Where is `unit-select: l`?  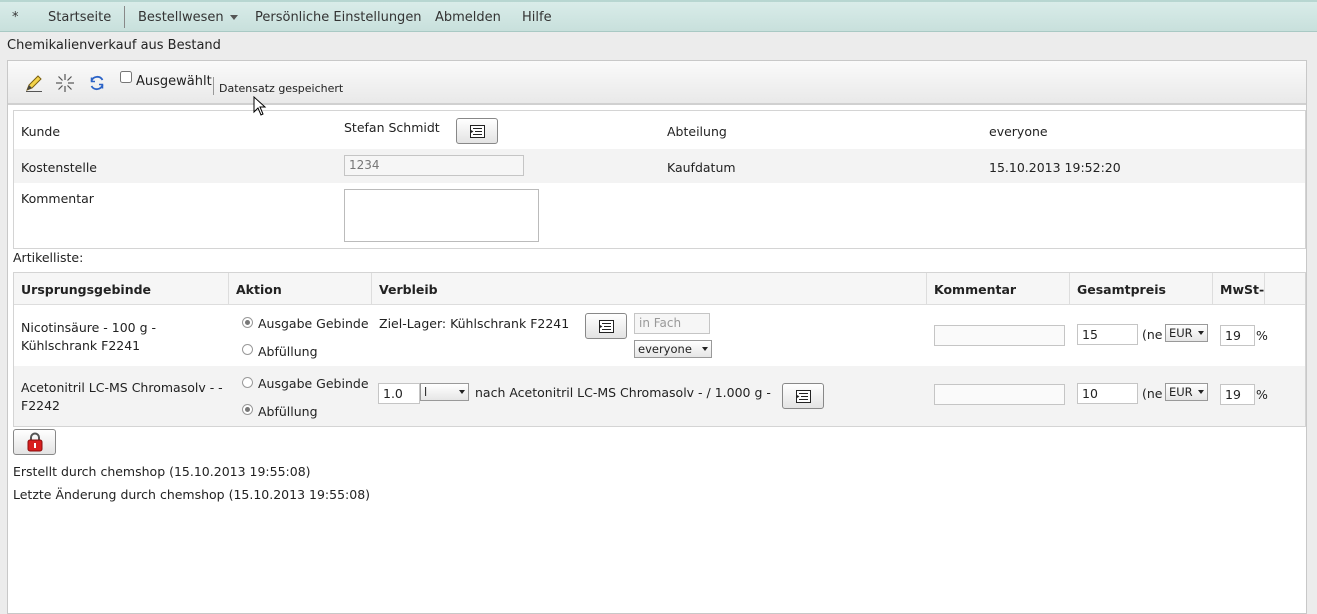
unit-select: l is located at coordinates (444, 392).